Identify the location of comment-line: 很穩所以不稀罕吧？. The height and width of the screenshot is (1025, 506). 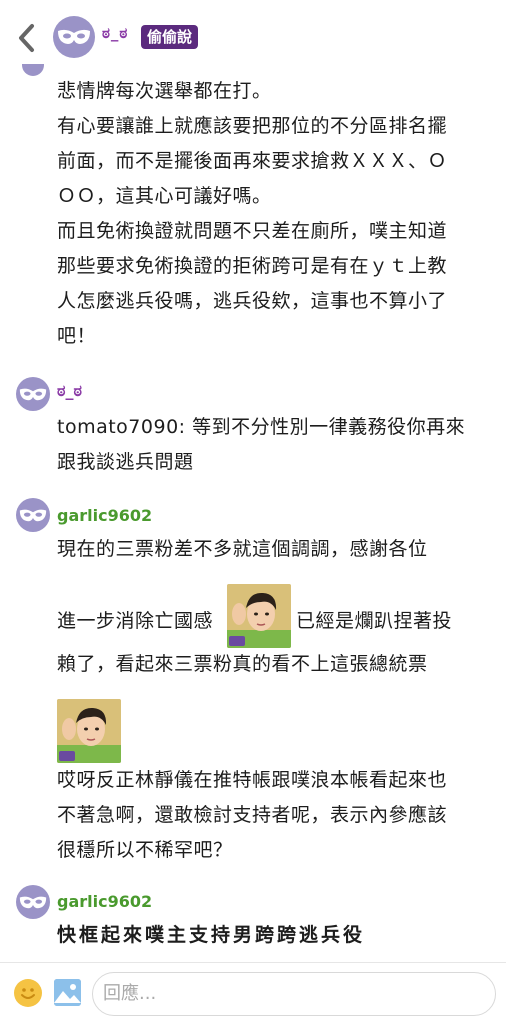
(145, 850).